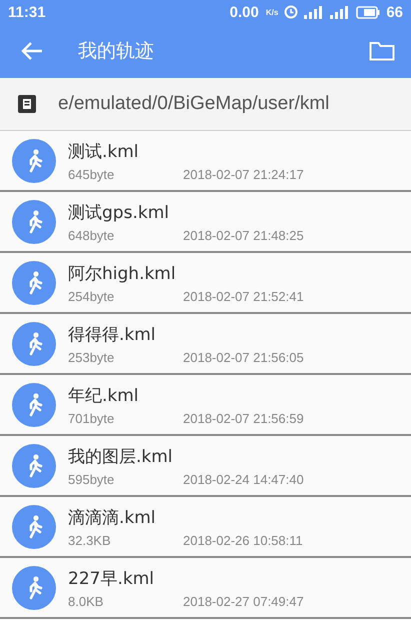  What do you see at coordinates (205, 466) in the screenshot?
I see `file-item: 我的图层.kml 595byte 2018-02-24 14:47:40` at bounding box center [205, 466].